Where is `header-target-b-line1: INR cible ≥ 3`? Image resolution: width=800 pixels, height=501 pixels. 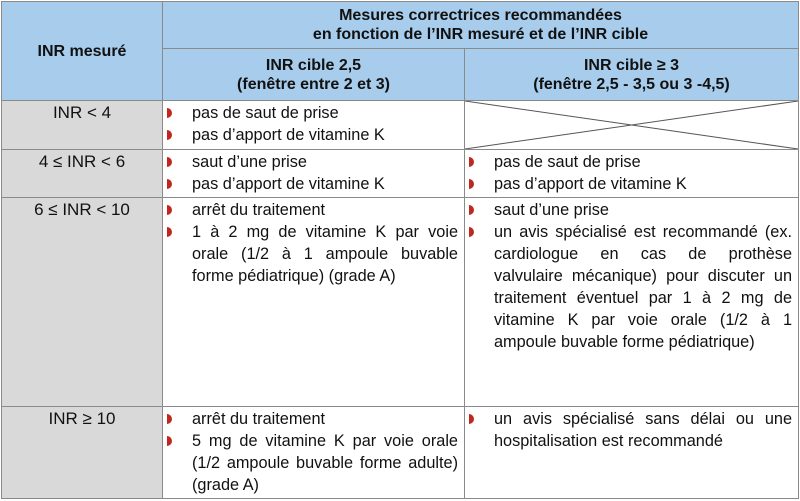 header-target-b-line1: INR cible ≥ 3 is located at coordinates (631, 65).